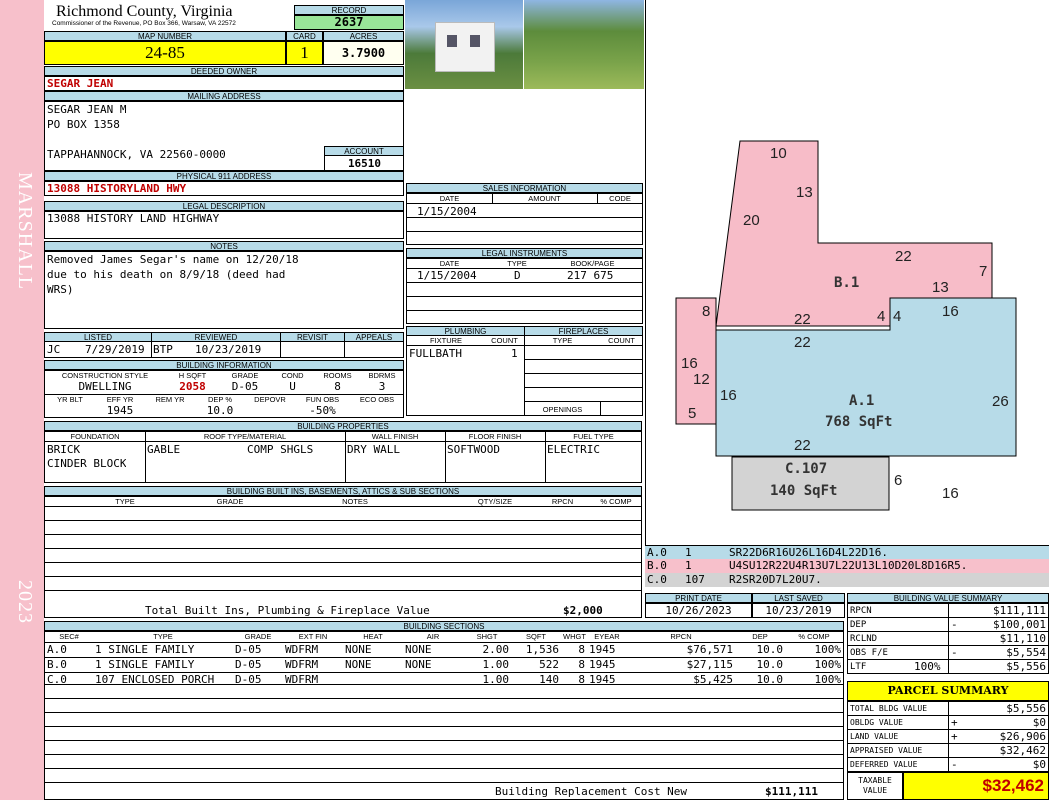  What do you see at coordinates (230, 501) in the screenshot?
I see `bi2-col-grade: GRADE` at bounding box center [230, 501].